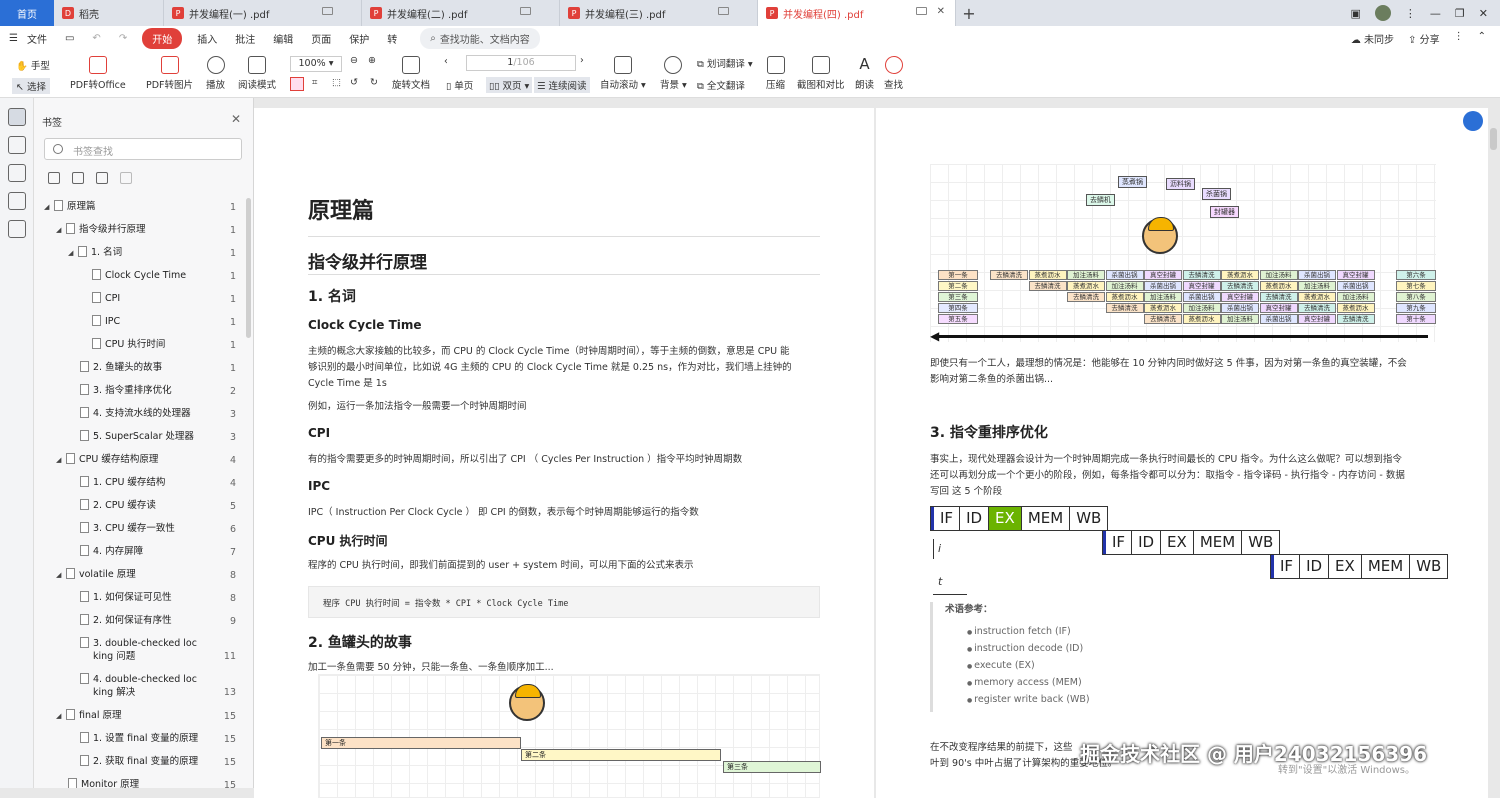  I want to click on bookmark-item: ◢final 原理, so click(89, 716).